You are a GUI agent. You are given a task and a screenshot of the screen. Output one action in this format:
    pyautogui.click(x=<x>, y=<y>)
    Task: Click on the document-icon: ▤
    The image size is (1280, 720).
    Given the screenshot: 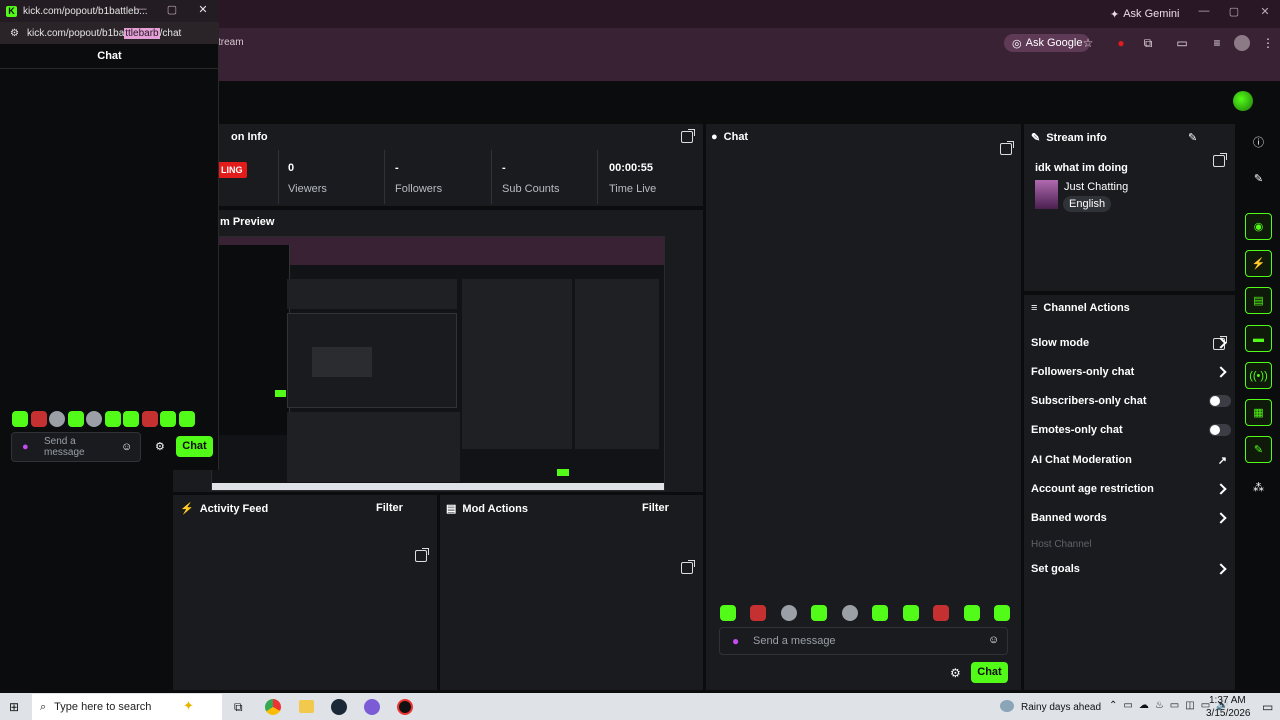 What is the action you would take?
    pyautogui.click(x=1258, y=300)
    